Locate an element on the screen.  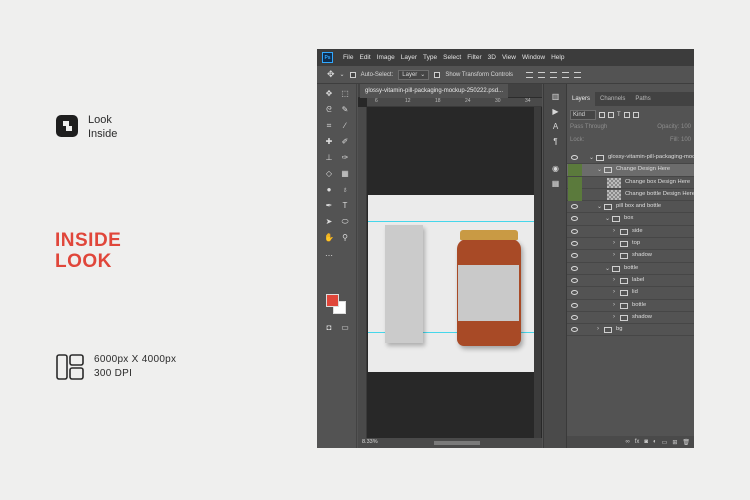
eyedropper-tool-icon: ∕ is located at coordinates (345, 126).